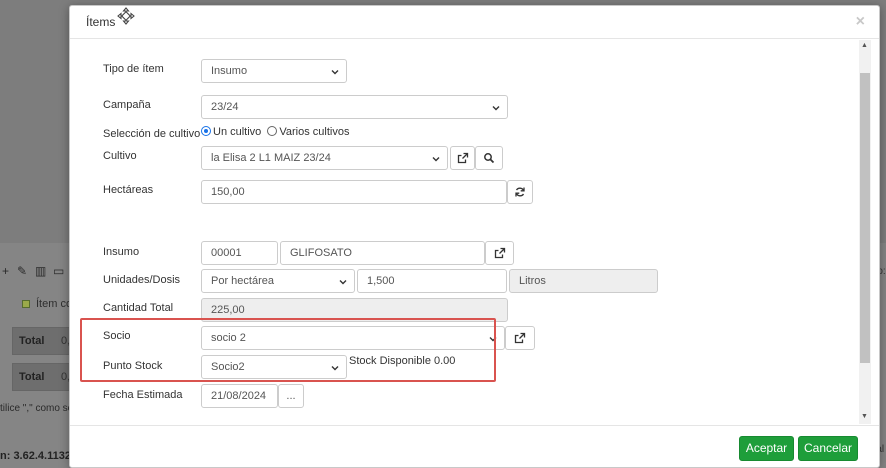 This screenshot has height=468, width=886. I want to click on scroll-down-icon: ▼, so click(864, 416).